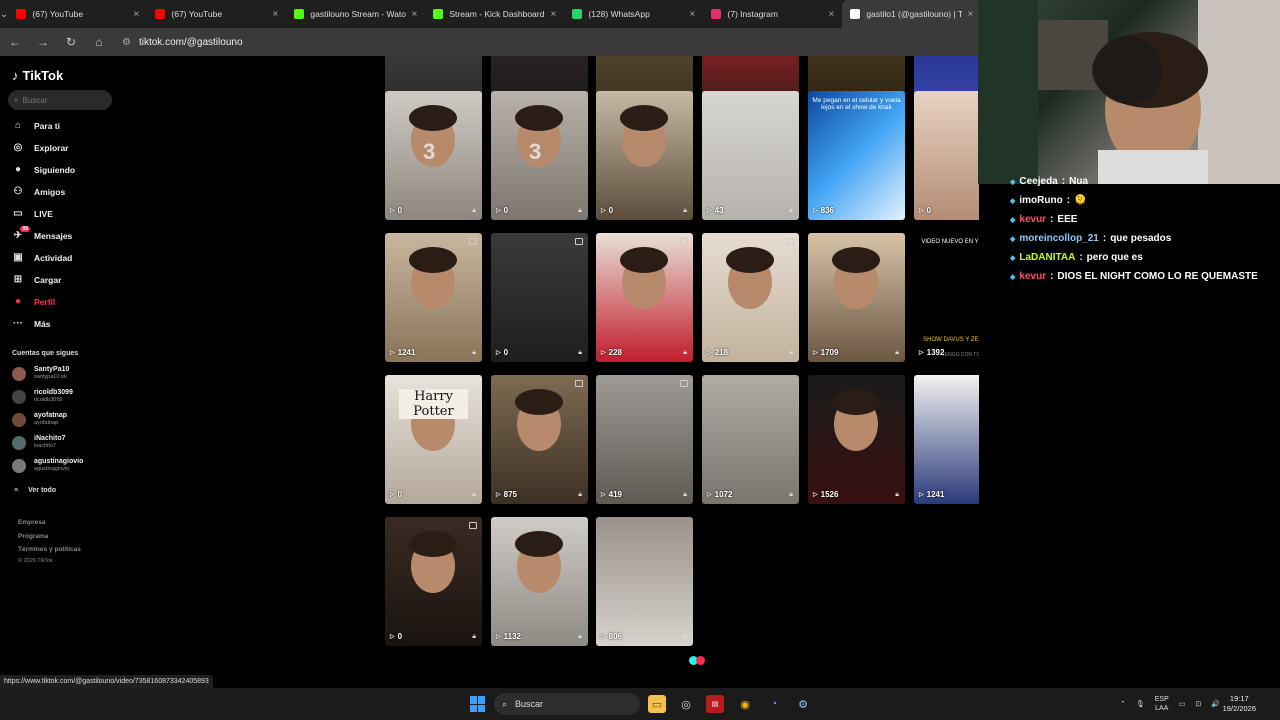  I want to click on following-account: agustinagiovio agustinagiovio, so click(47, 465).